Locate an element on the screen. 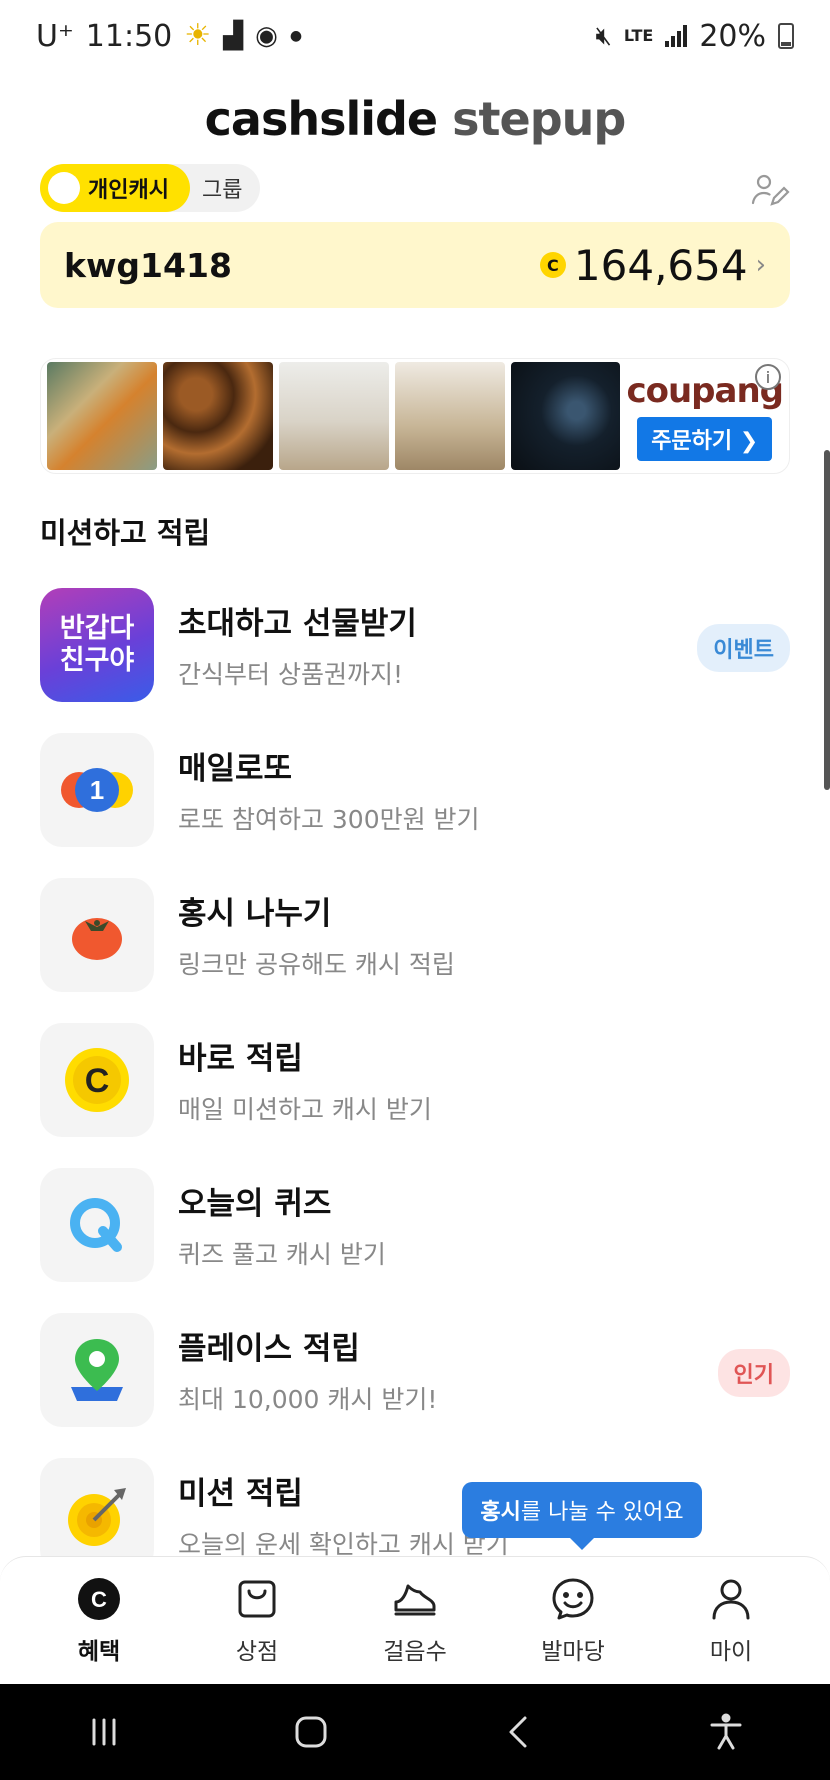  accessibility-icon is located at coordinates (726, 1732).